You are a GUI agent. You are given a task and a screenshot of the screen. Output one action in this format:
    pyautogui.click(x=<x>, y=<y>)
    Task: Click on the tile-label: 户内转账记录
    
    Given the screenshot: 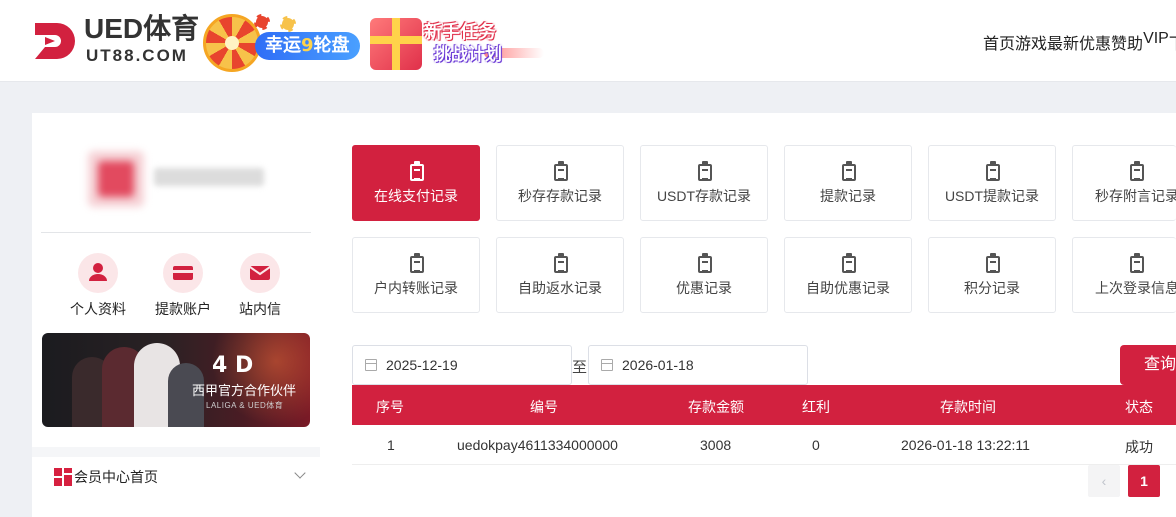 What is the action you would take?
    pyautogui.click(x=416, y=288)
    